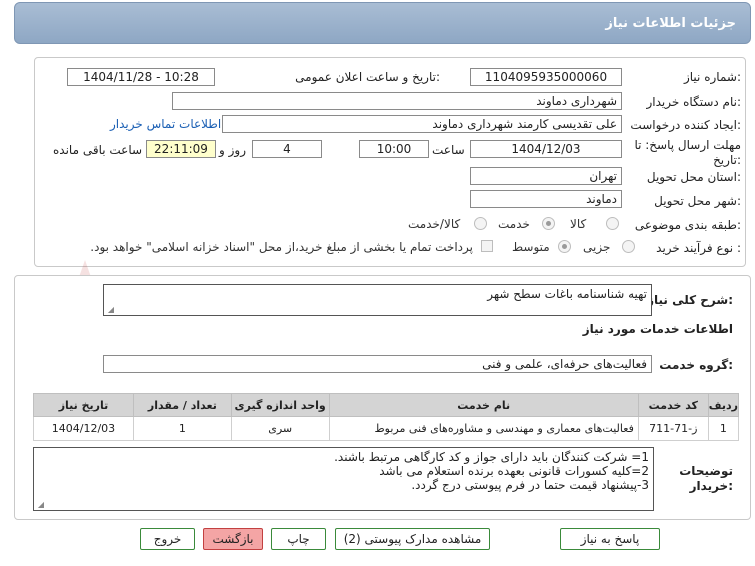 Image resolution: width=755 pixels, height=566 pixels. What do you see at coordinates (531, 247) in the screenshot?
I see `process-option-medium: متوسط` at bounding box center [531, 247].